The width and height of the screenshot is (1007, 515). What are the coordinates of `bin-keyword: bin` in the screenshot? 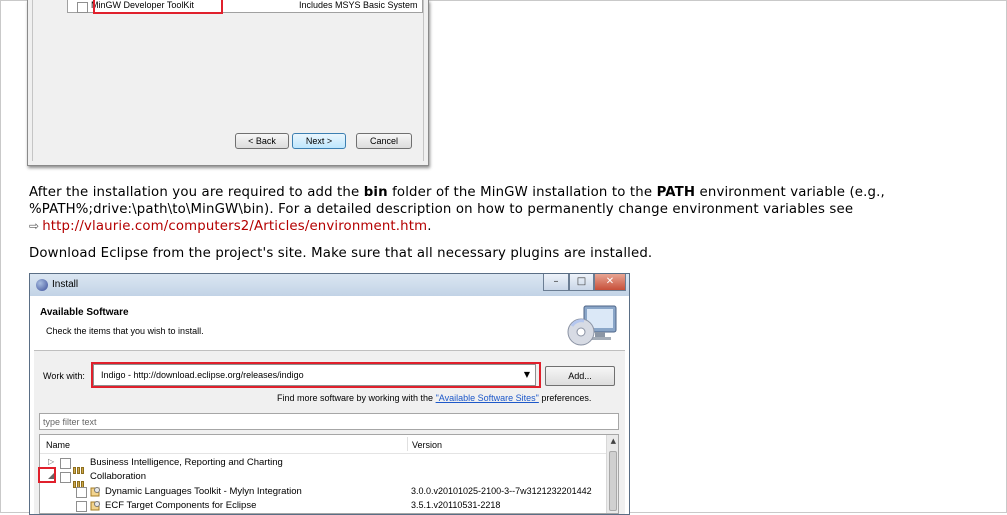 It's located at (375, 192).